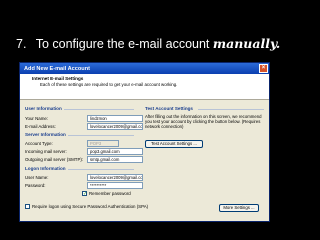 The height and width of the screenshot is (240, 320). What do you see at coordinates (45, 134) in the screenshot?
I see `server-info-heading: Server Information` at bounding box center [45, 134].